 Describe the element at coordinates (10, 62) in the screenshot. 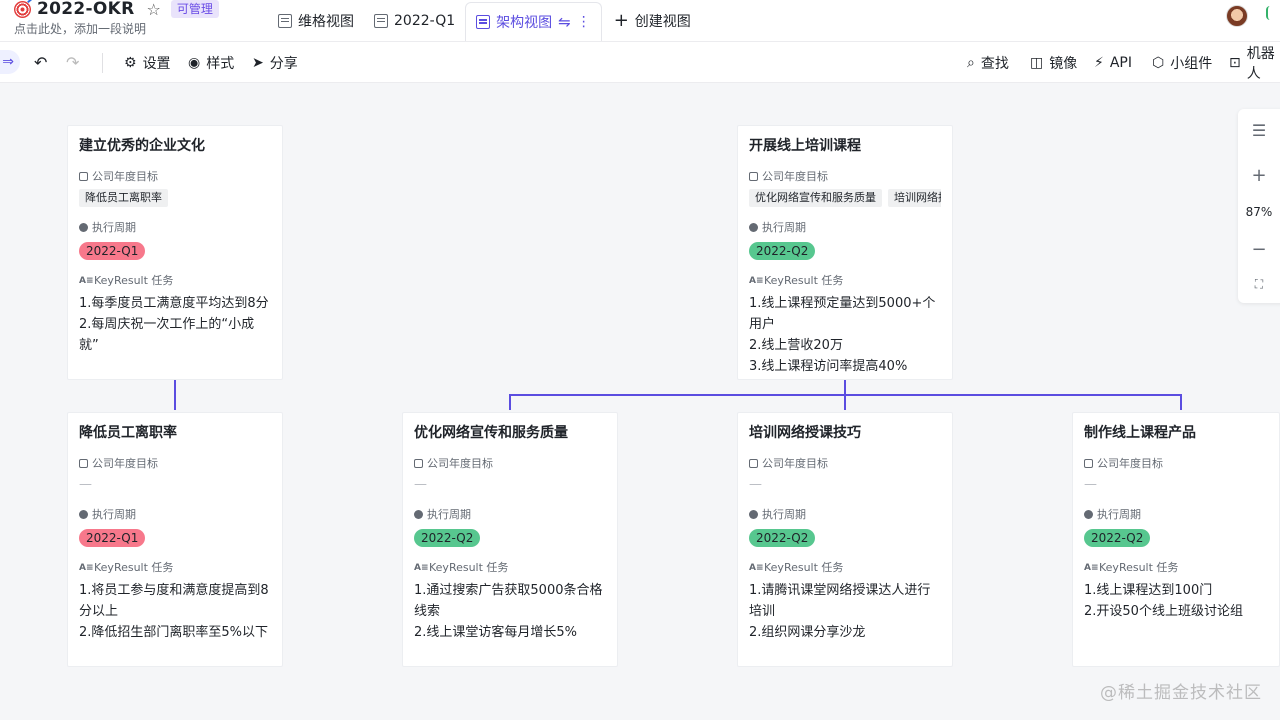

I see `sidebar-toggle-button: ⇒` at that location.